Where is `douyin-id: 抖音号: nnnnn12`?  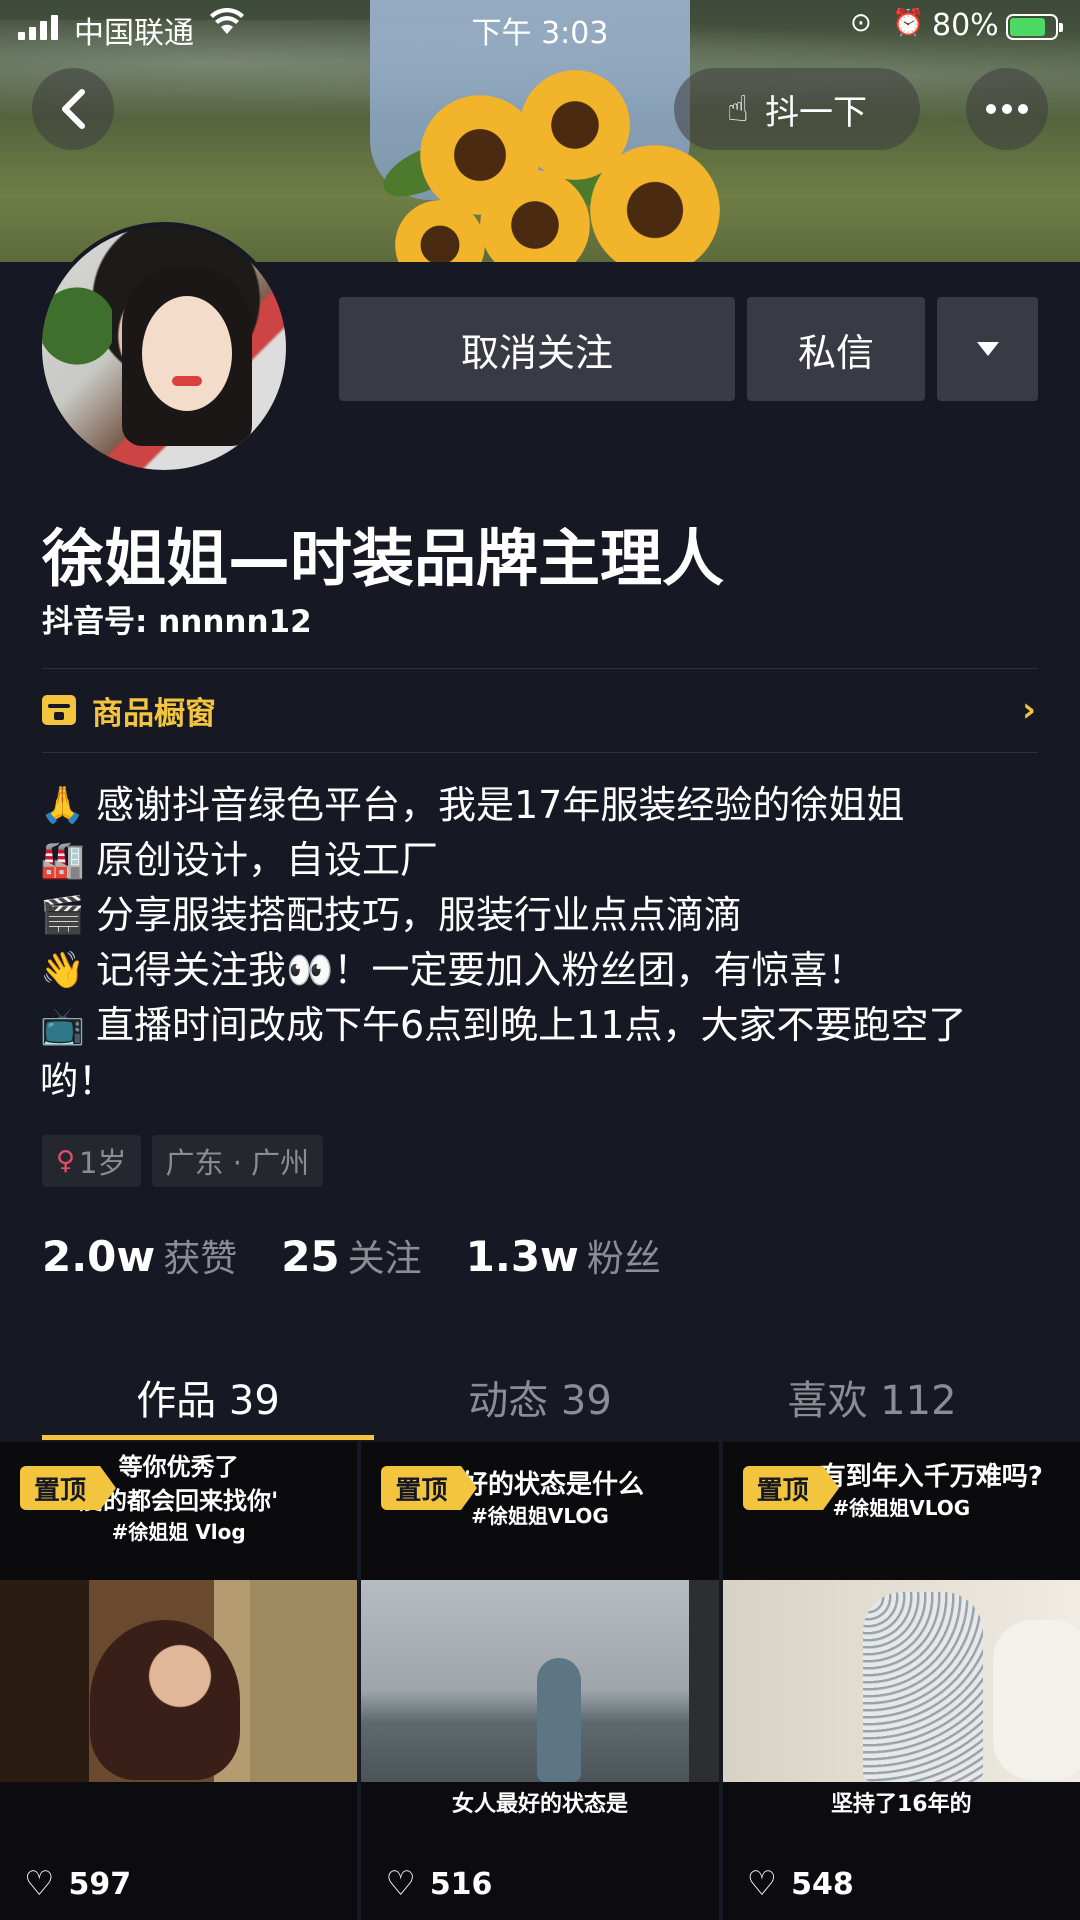 douyin-id: 抖音号: nnnnn12 is located at coordinates (177, 622).